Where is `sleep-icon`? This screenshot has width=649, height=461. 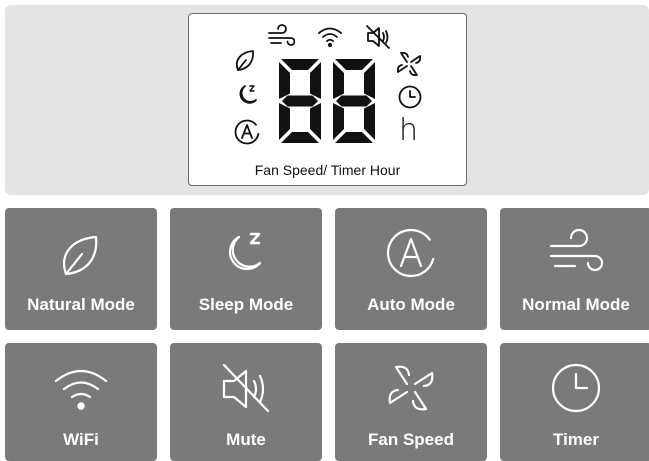
sleep-icon is located at coordinates (248, 94).